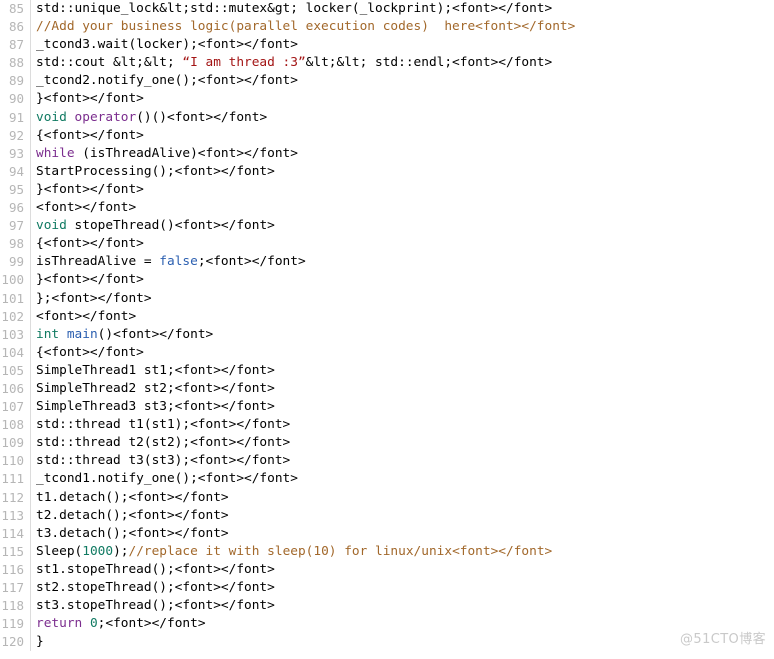  What do you see at coordinates (48, 334) in the screenshot?
I see `code-token-type: int` at bounding box center [48, 334].